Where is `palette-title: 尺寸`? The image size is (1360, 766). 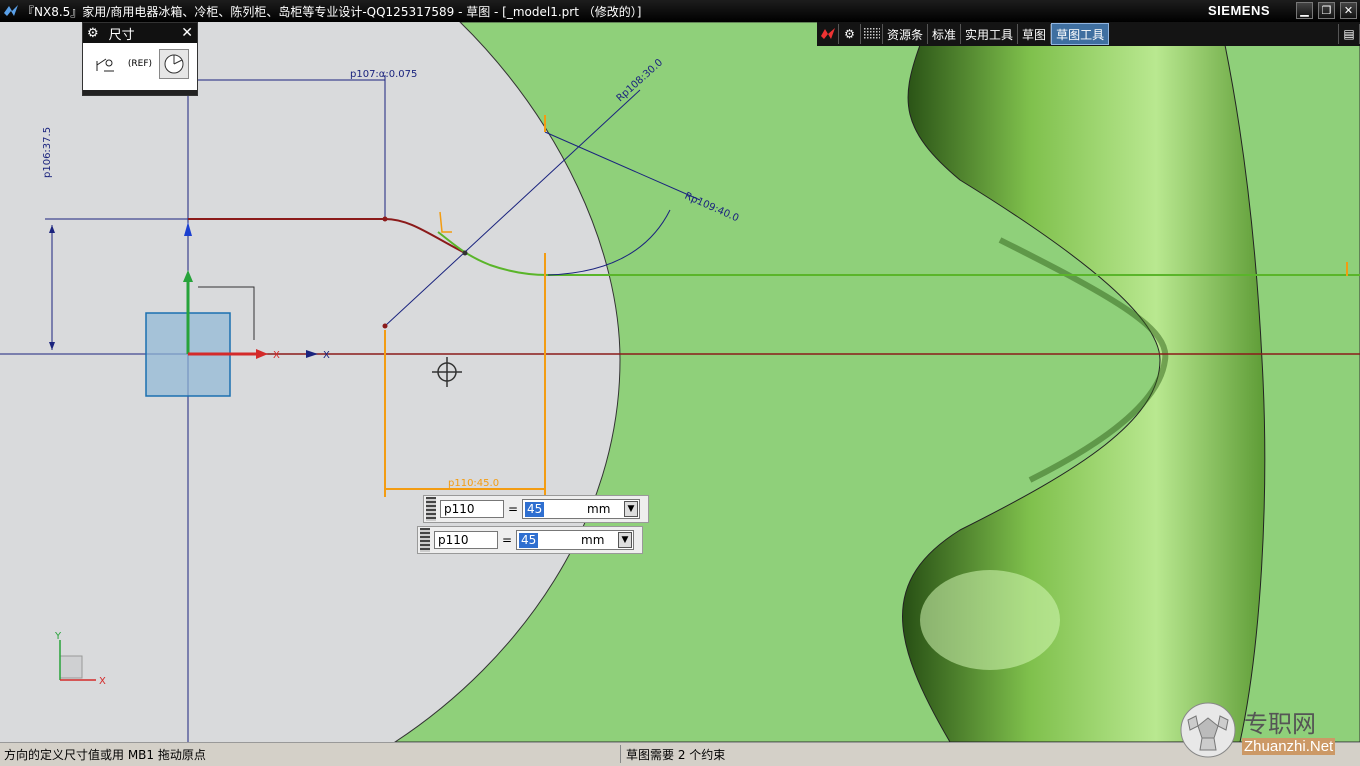
palette-title: 尺寸 is located at coordinates (121, 35).